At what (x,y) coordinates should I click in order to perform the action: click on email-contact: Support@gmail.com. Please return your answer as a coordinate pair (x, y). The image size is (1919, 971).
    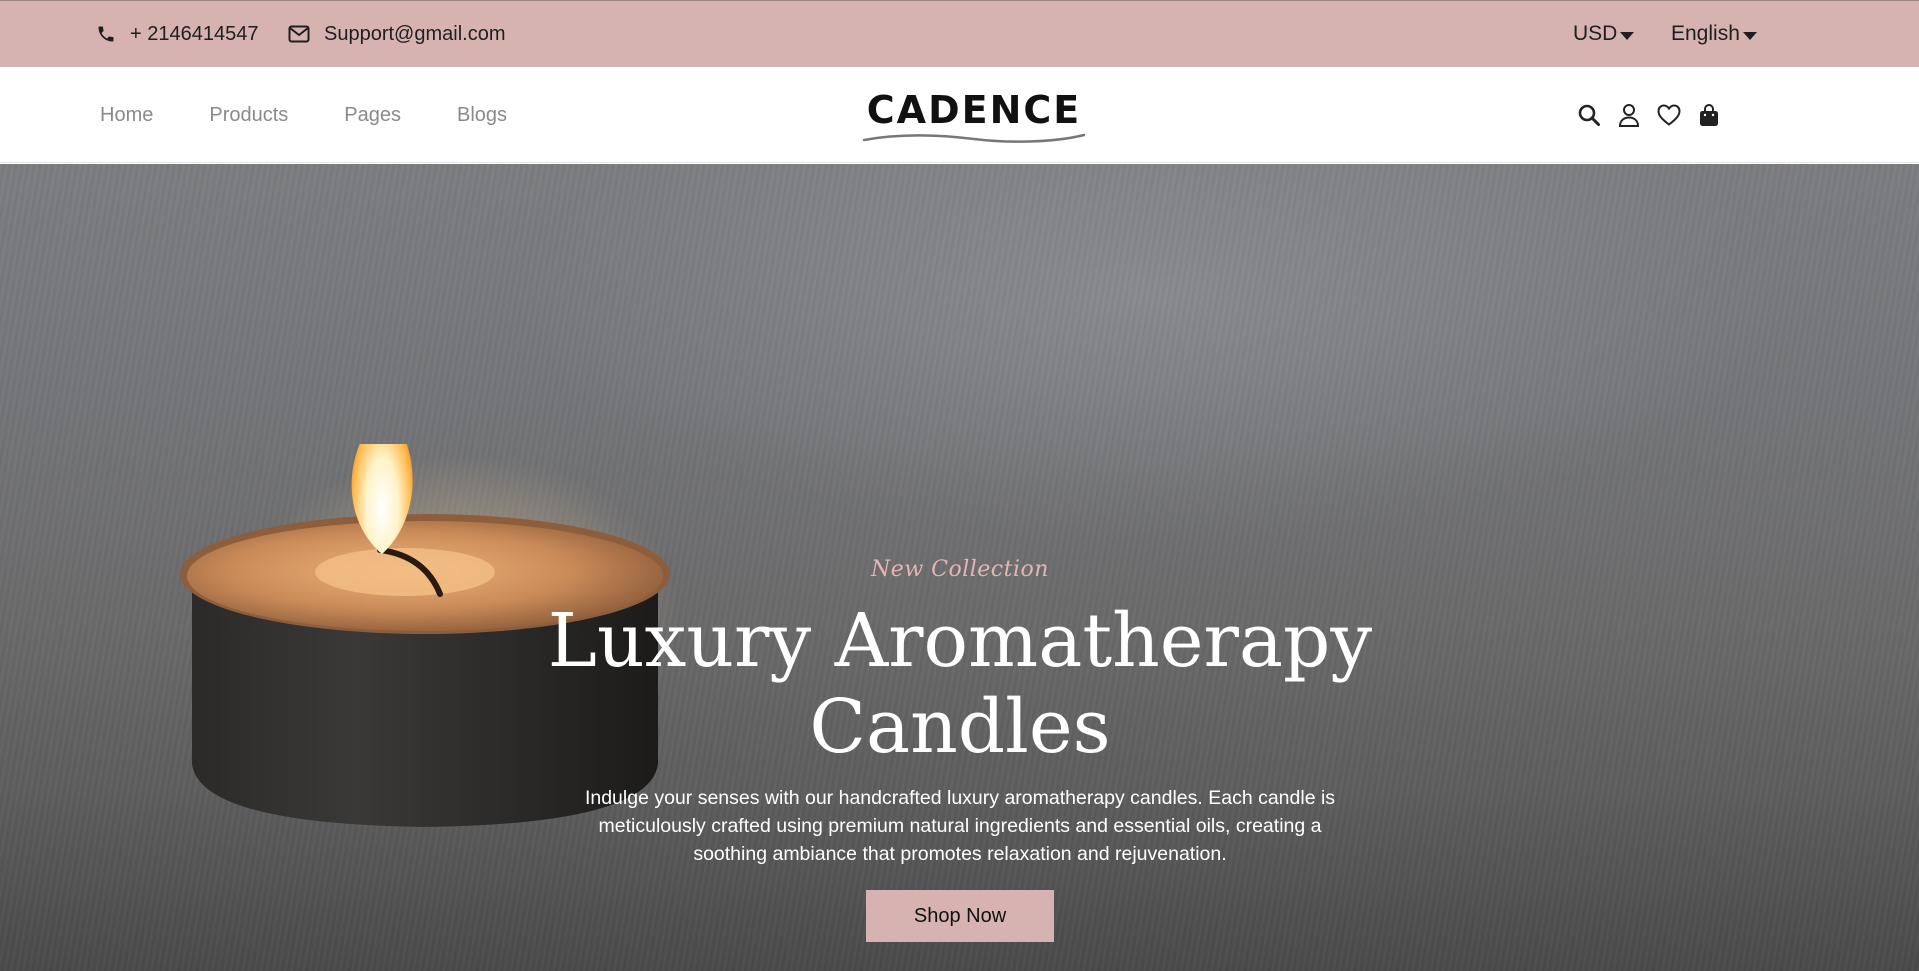
    Looking at the image, I should click on (396, 34).